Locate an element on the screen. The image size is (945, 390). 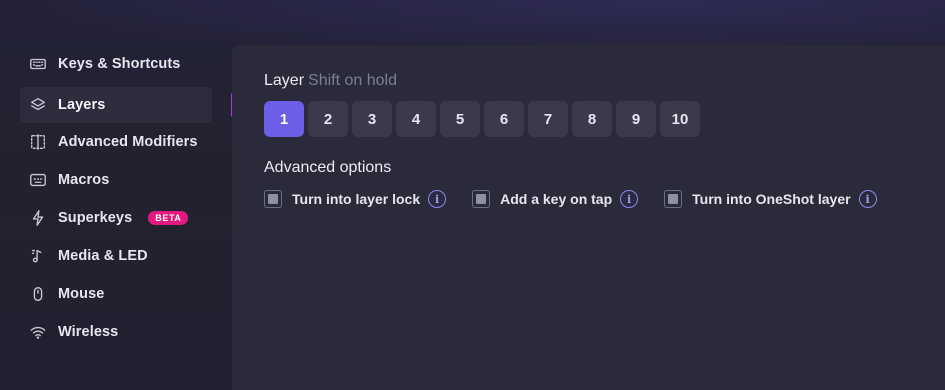
sidebar-item-wireless: Wireless is located at coordinates (116, 332).